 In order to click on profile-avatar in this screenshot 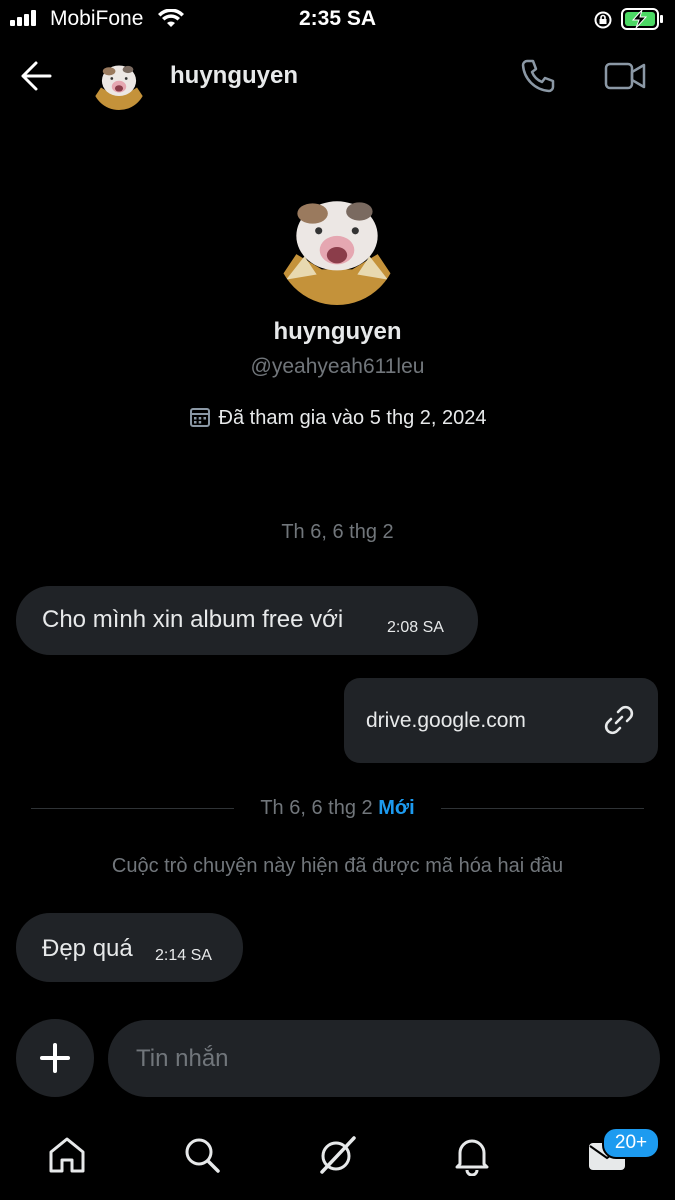, I will do `click(337, 244)`.